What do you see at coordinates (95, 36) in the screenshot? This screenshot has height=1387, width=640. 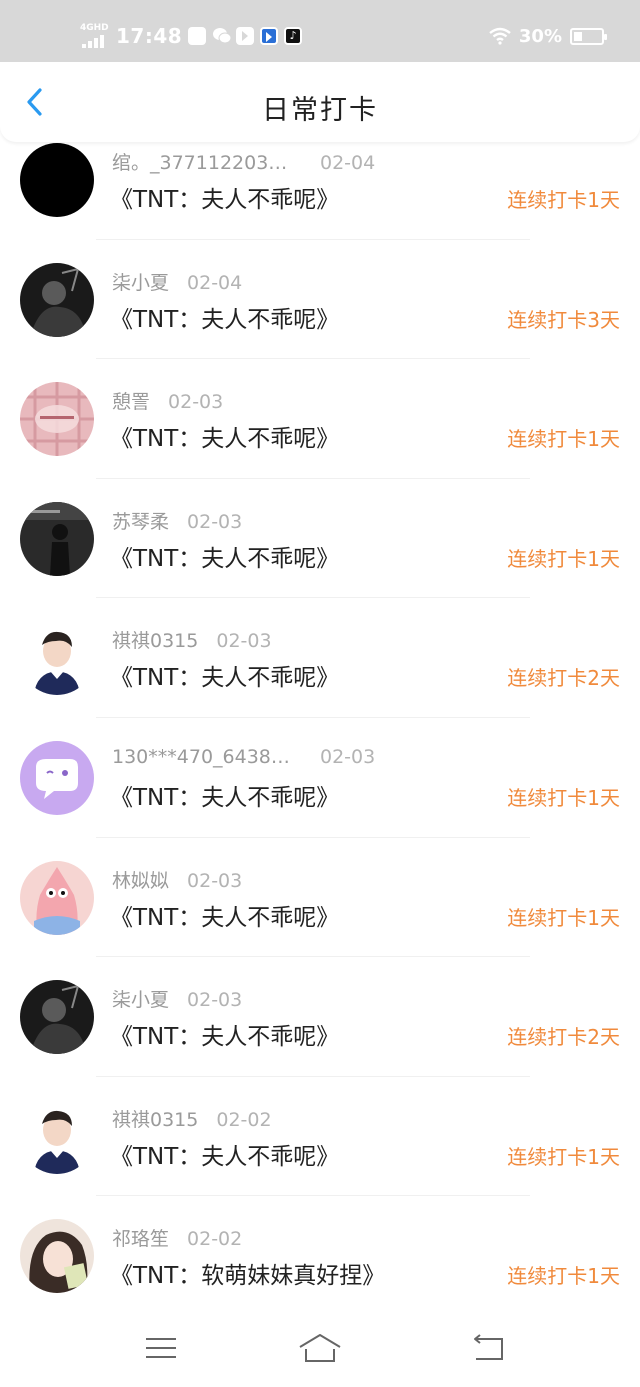 I see `cellular-signal-icon: 4GHD` at bounding box center [95, 36].